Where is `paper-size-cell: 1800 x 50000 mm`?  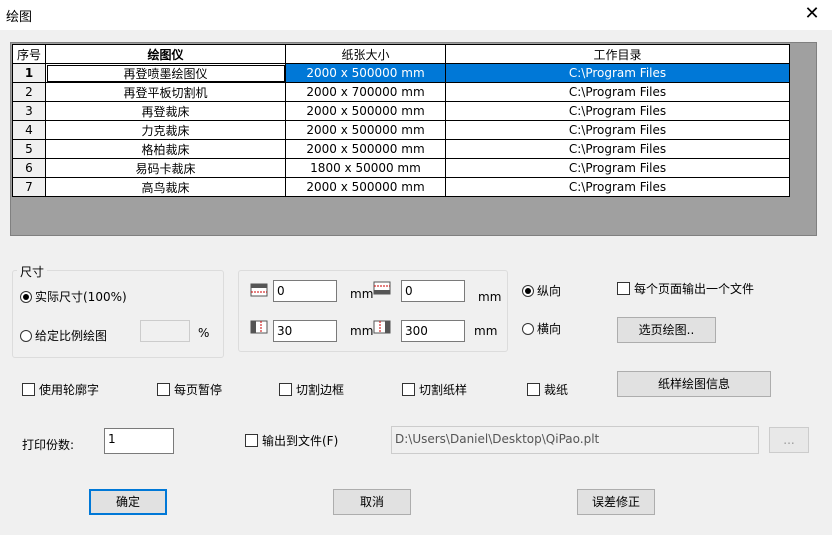 paper-size-cell: 1800 x 50000 mm is located at coordinates (365, 168).